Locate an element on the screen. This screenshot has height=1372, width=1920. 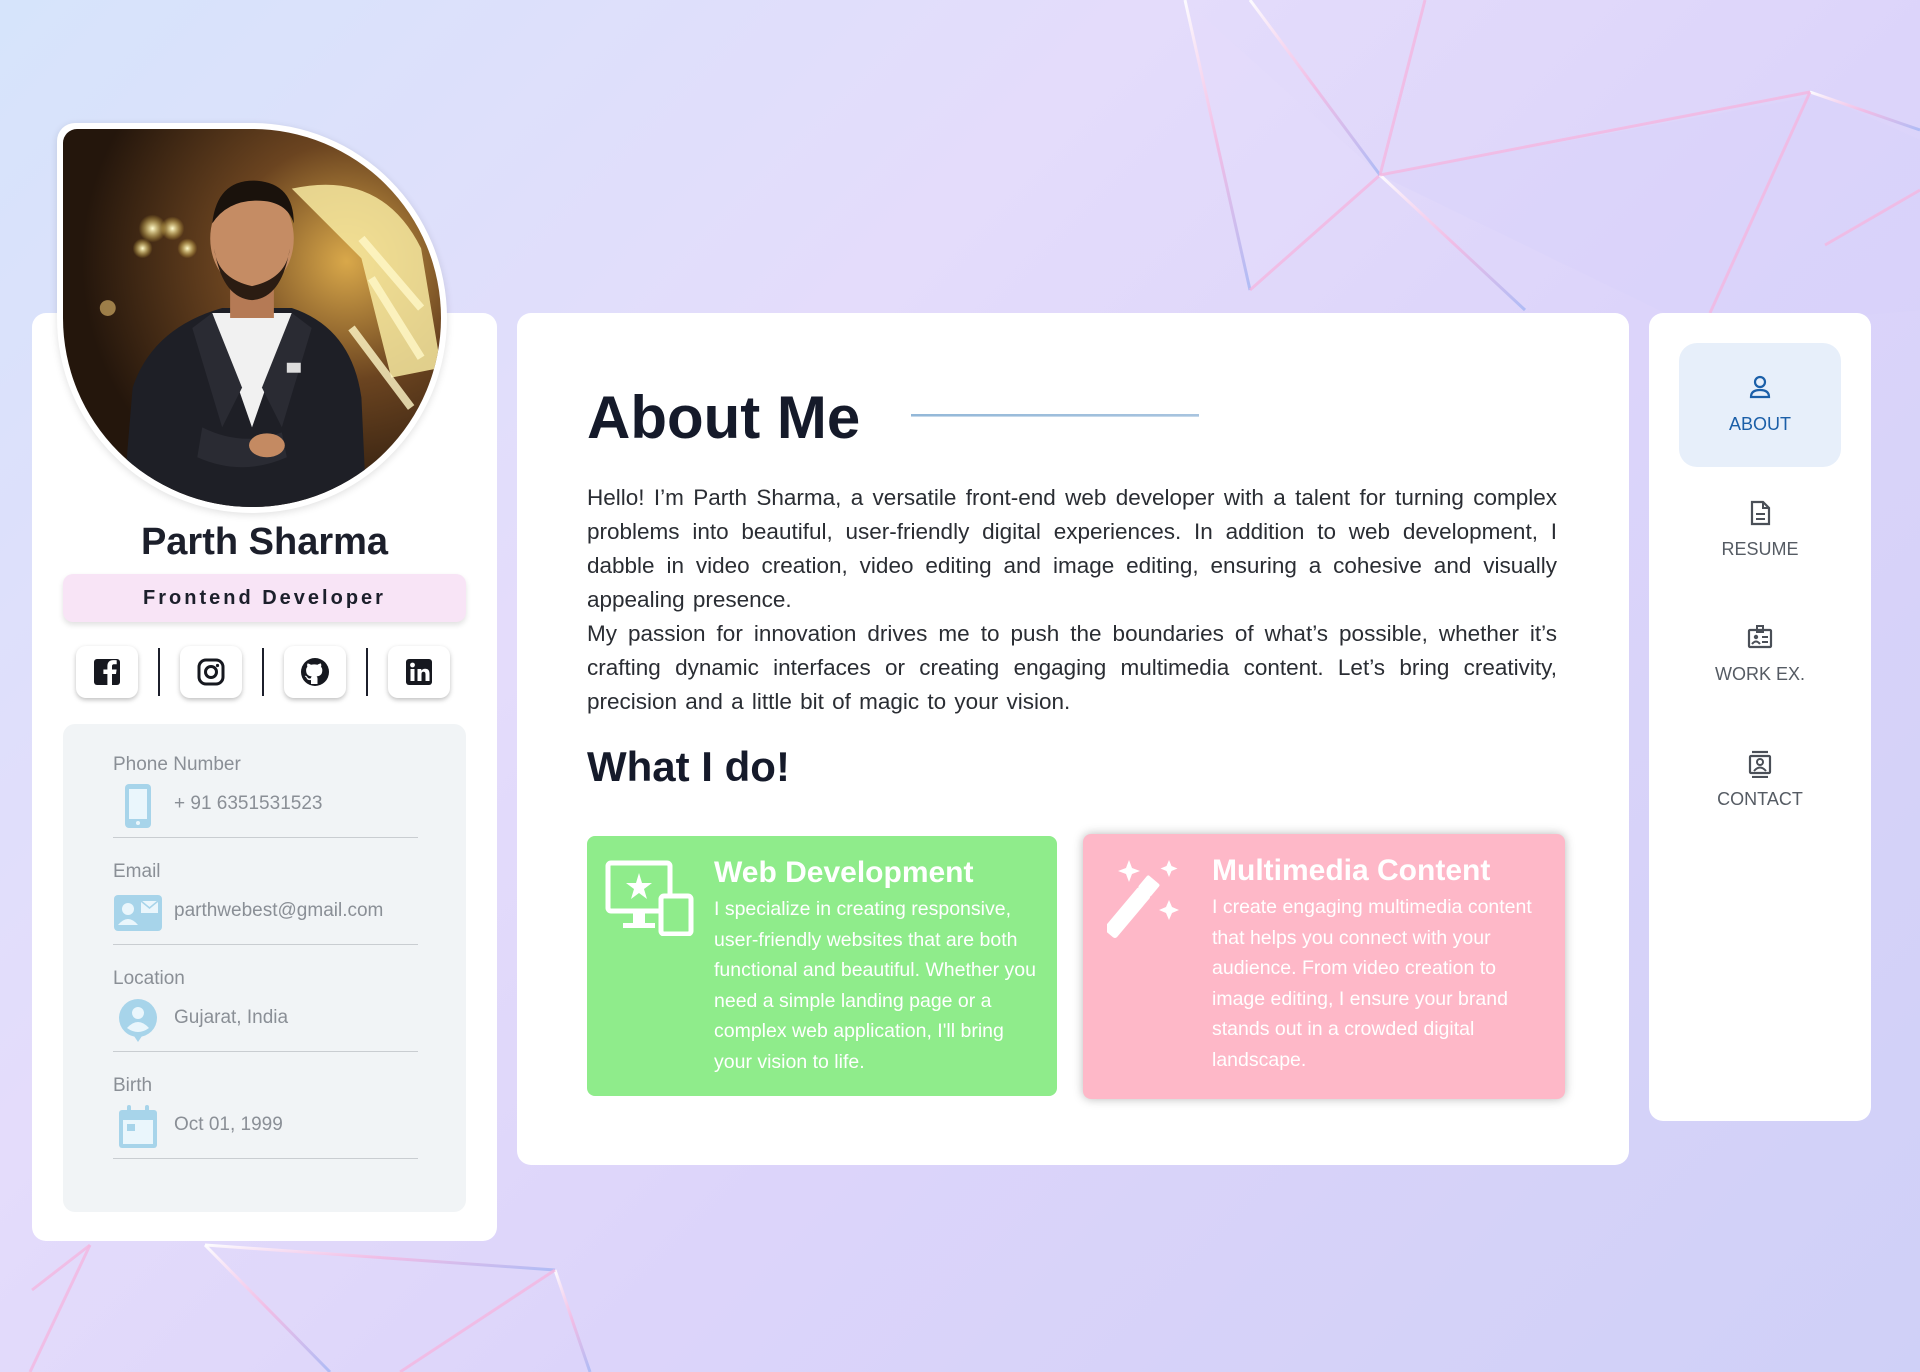
nav-label: WORK EX. is located at coordinates (1759, 674).